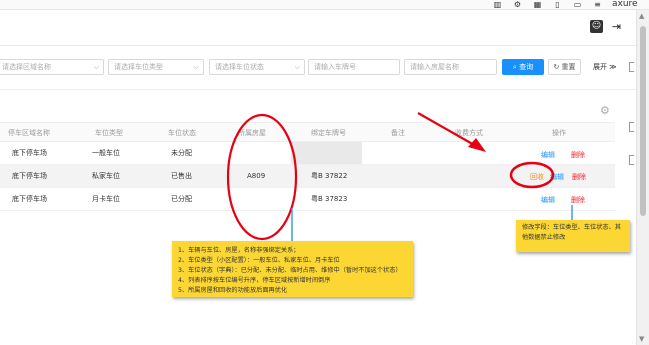  I want to click on note-line: 4、列表排序按车位编号升序，停车区域按新增时间倒序, so click(254, 280).